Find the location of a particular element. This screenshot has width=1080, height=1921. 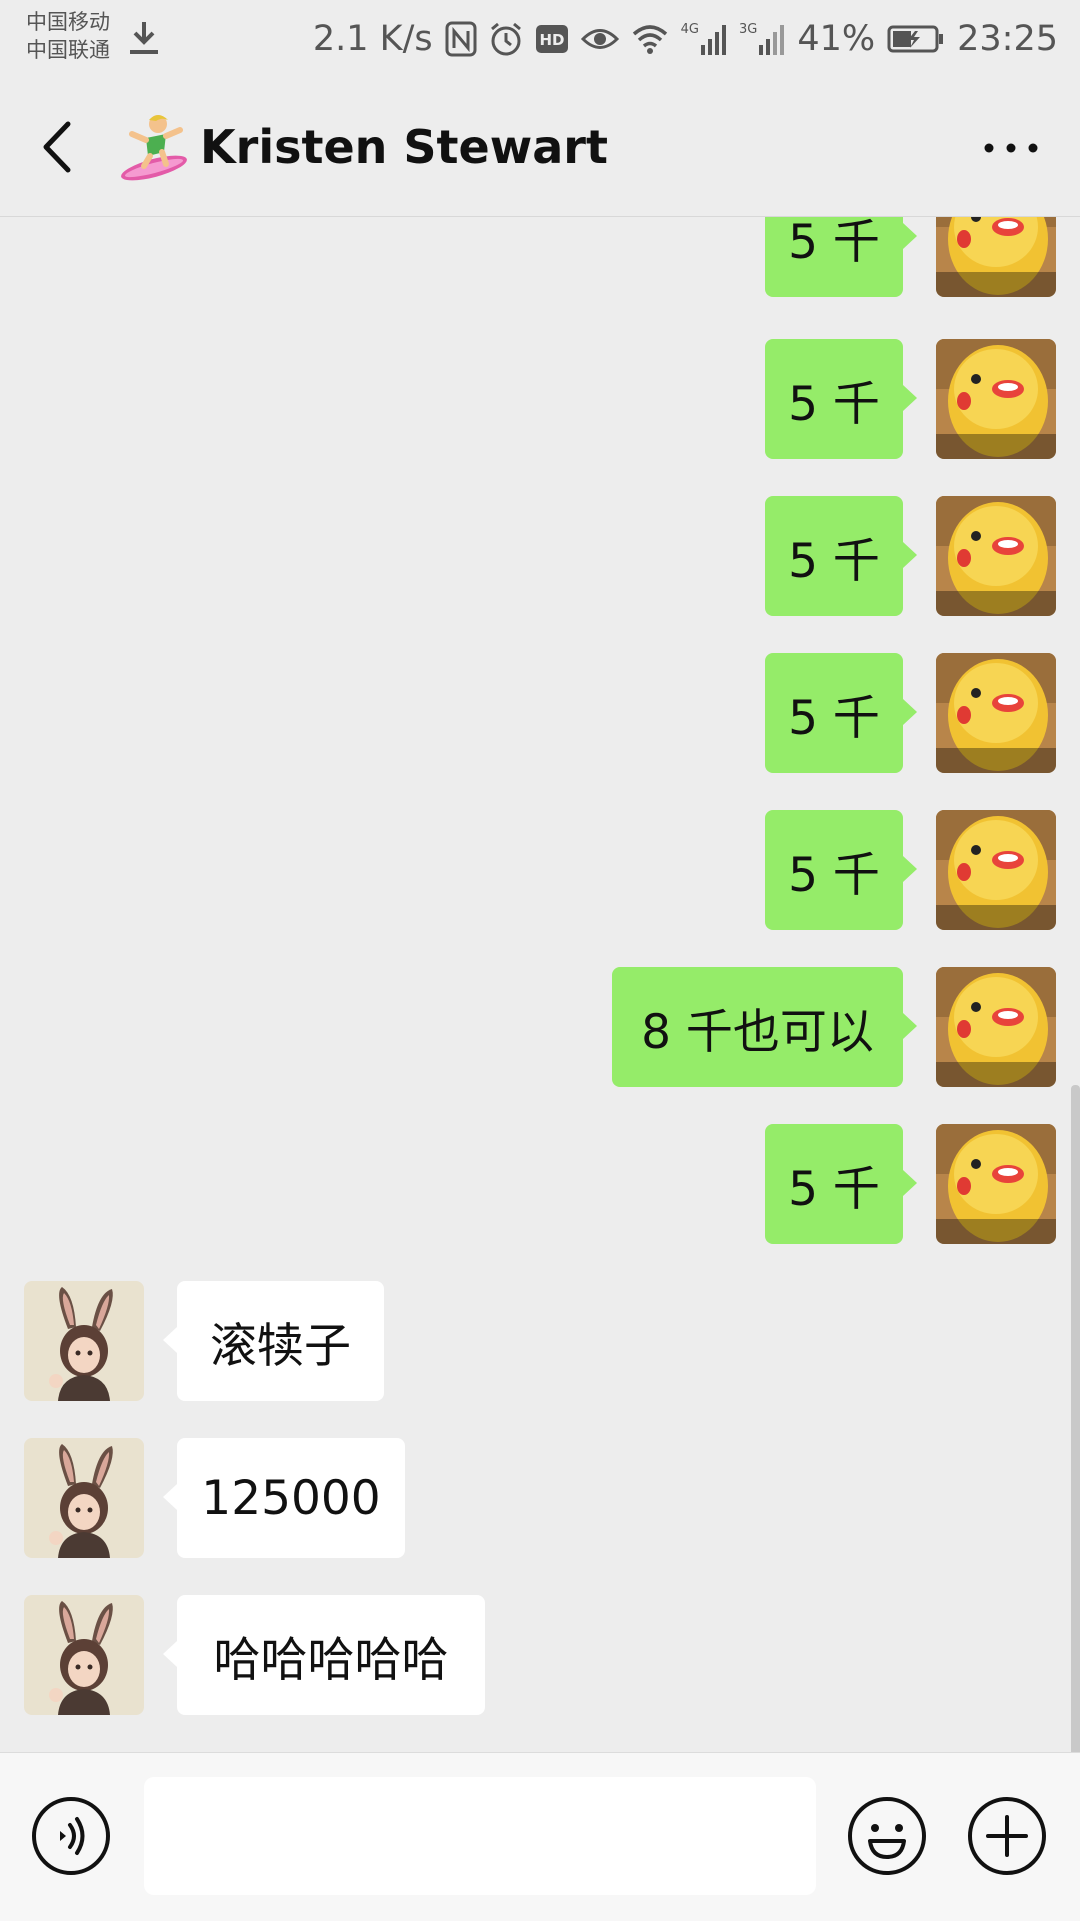

message-input is located at coordinates (480, 1836).